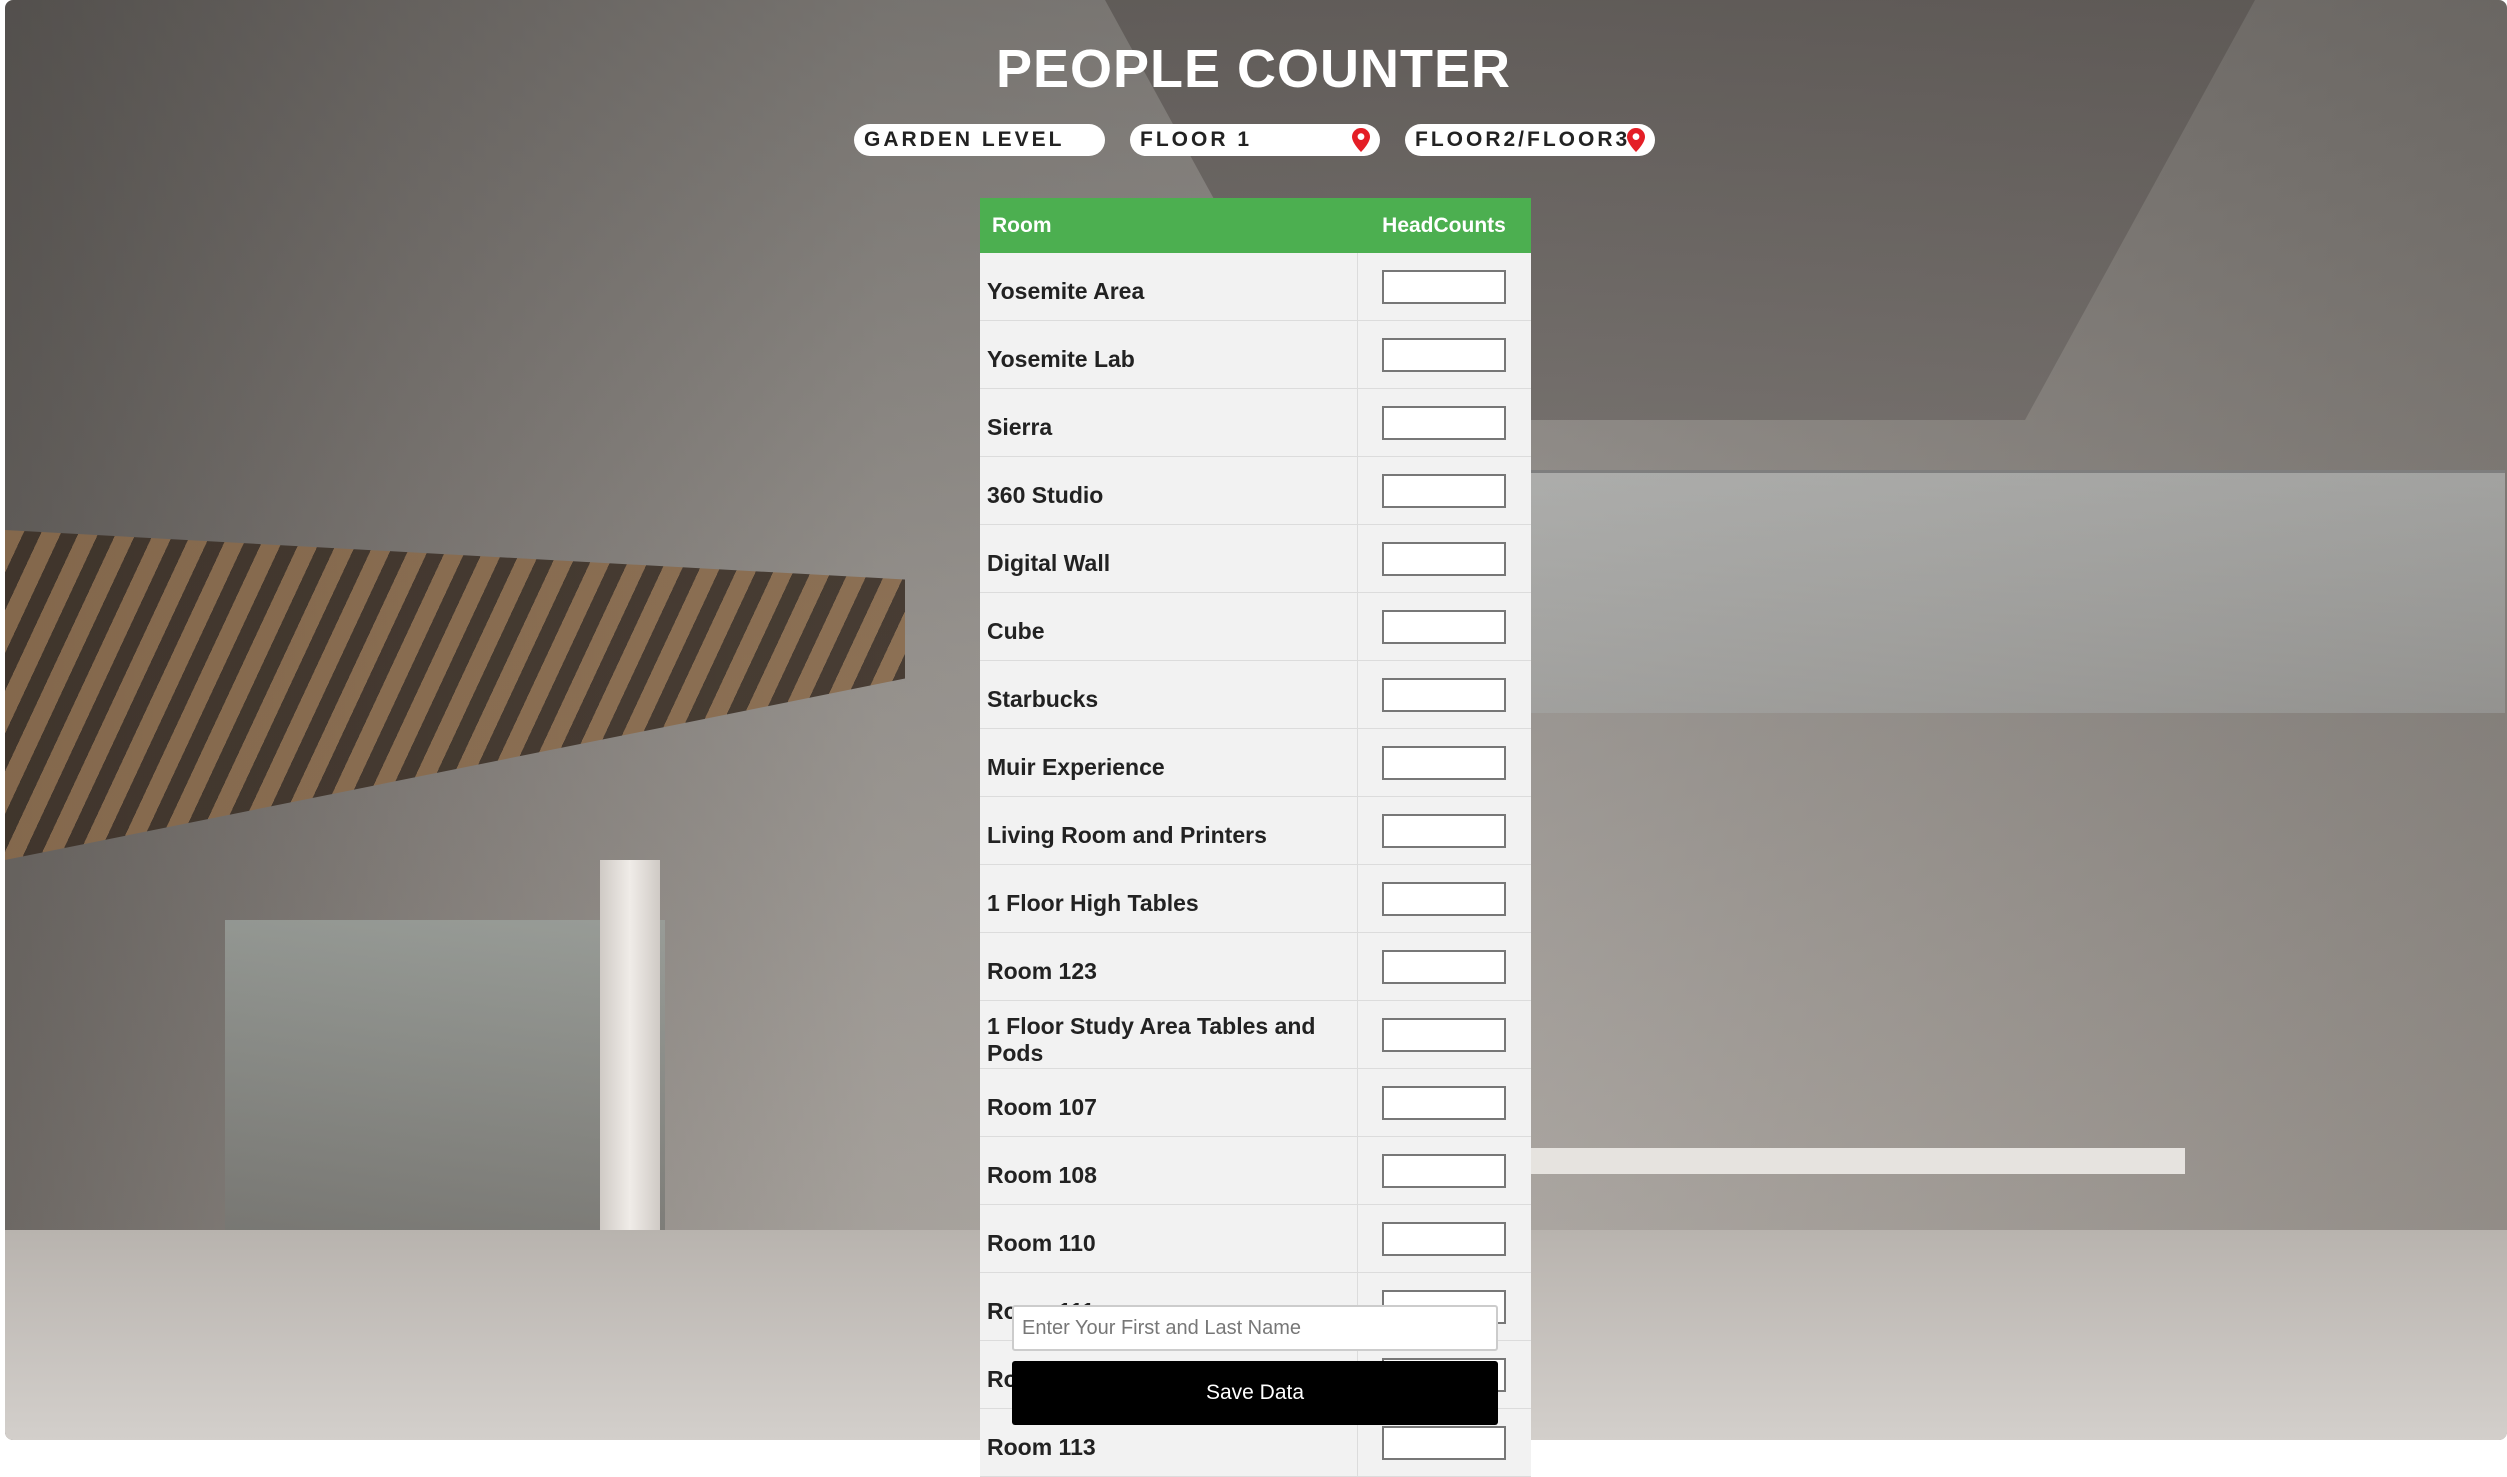 This screenshot has width=2507, height=1477. What do you see at coordinates (1169, 422) in the screenshot?
I see `room-name: Sierra` at bounding box center [1169, 422].